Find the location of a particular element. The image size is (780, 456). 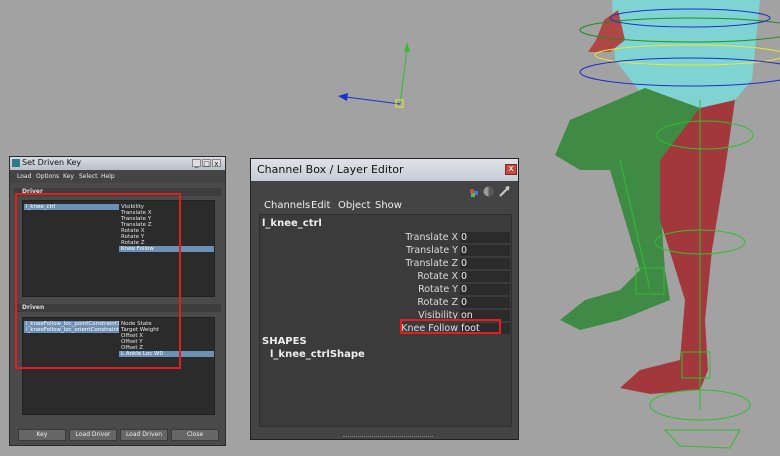

minimize-icon: _ is located at coordinates (196, 163).